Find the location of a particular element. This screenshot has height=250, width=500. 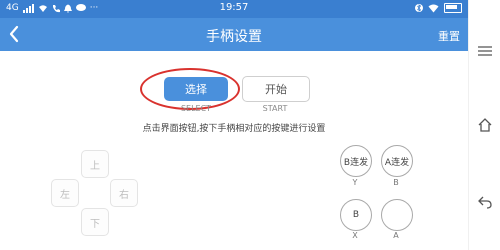

dpad-left-button: 左 is located at coordinates (65, 193).